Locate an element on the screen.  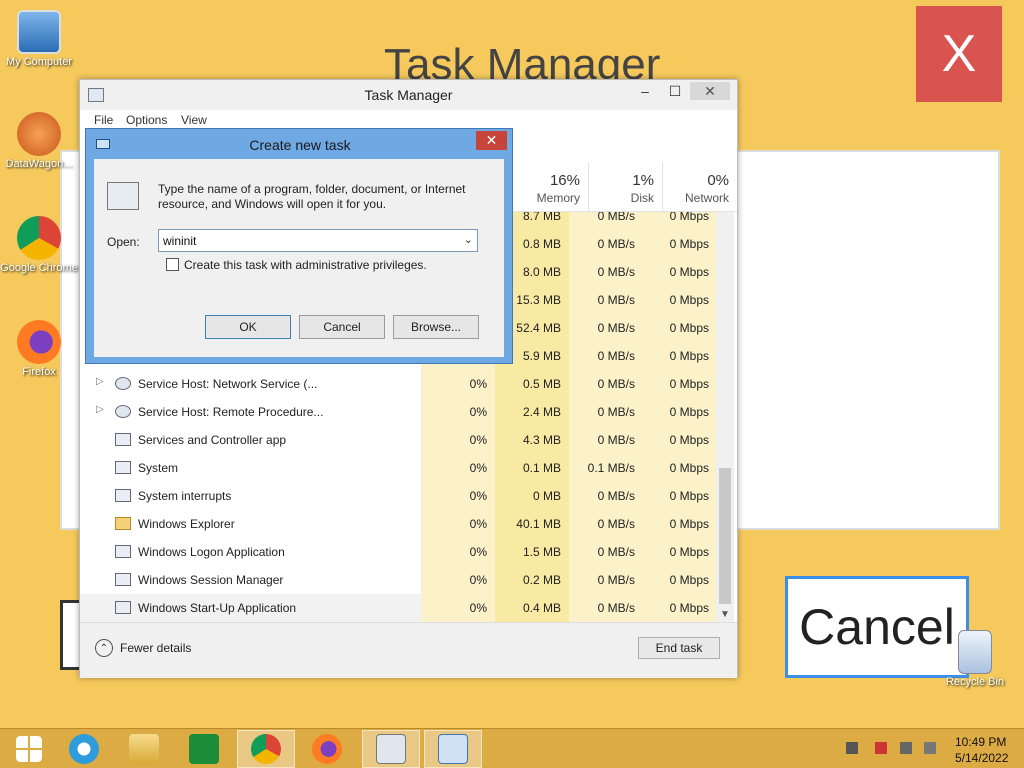
process-name: Windows Explorer is located at coordinates (186, 524).